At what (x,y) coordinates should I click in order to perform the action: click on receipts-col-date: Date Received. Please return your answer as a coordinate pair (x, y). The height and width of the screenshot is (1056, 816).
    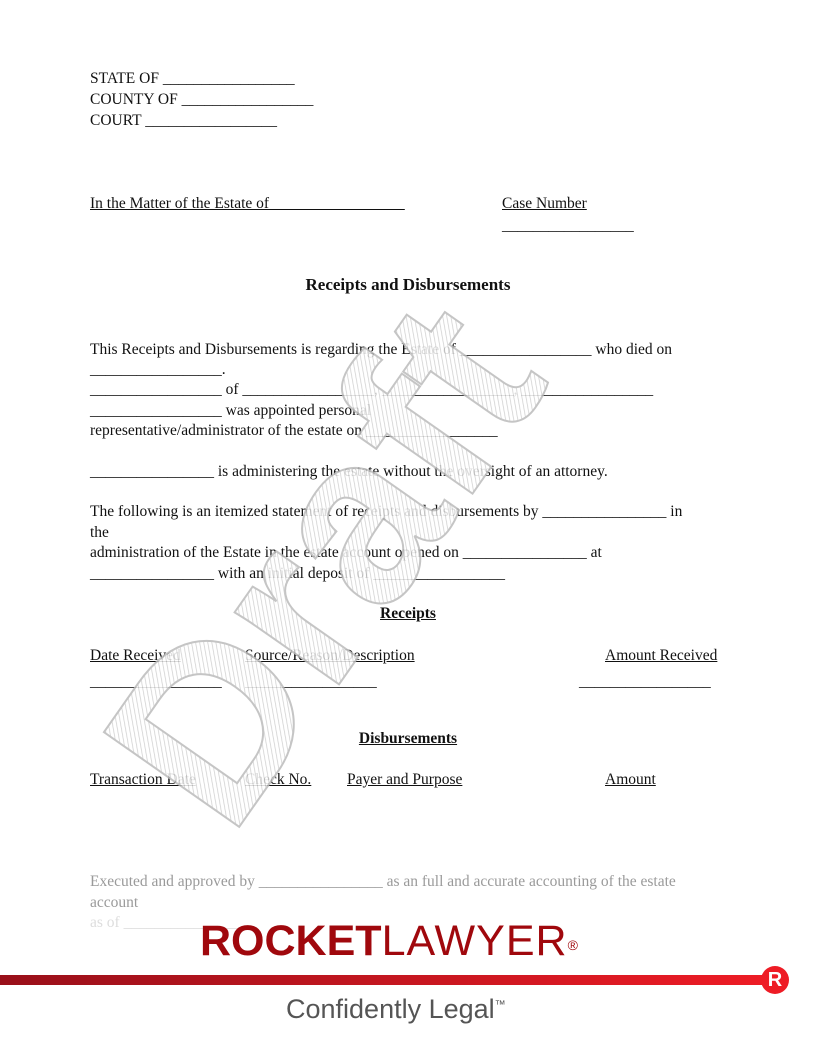
    Looking at the image, I should click on (135, 655).